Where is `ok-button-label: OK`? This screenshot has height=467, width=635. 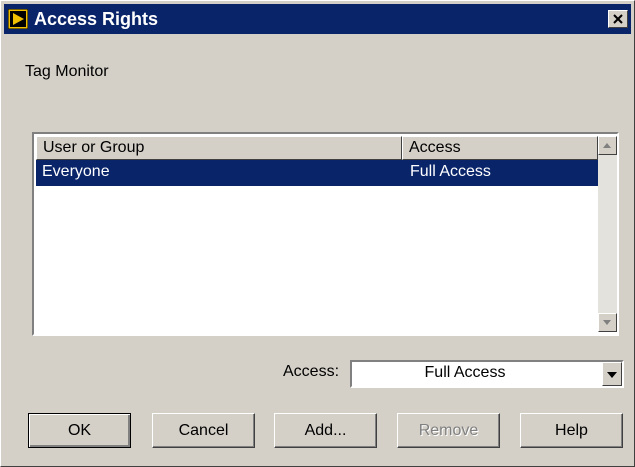 ok-button-label: OK is located at coordinates (79, 430).